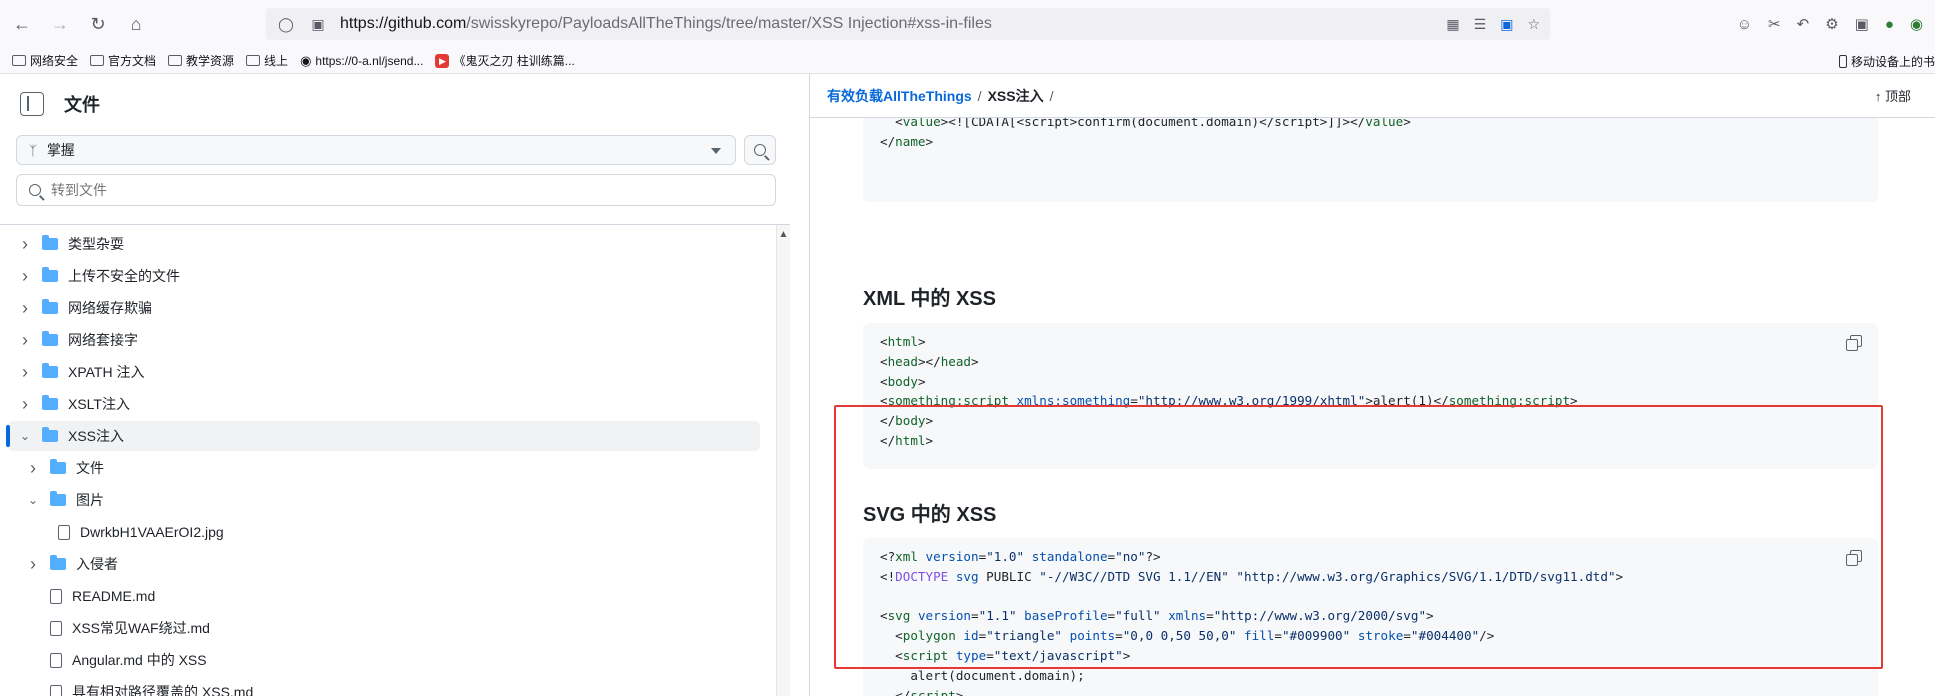  Describe the element at coordinates (384, 244) in the screenshot. I see `file-tree-item: › 类型杂耍` at that location.